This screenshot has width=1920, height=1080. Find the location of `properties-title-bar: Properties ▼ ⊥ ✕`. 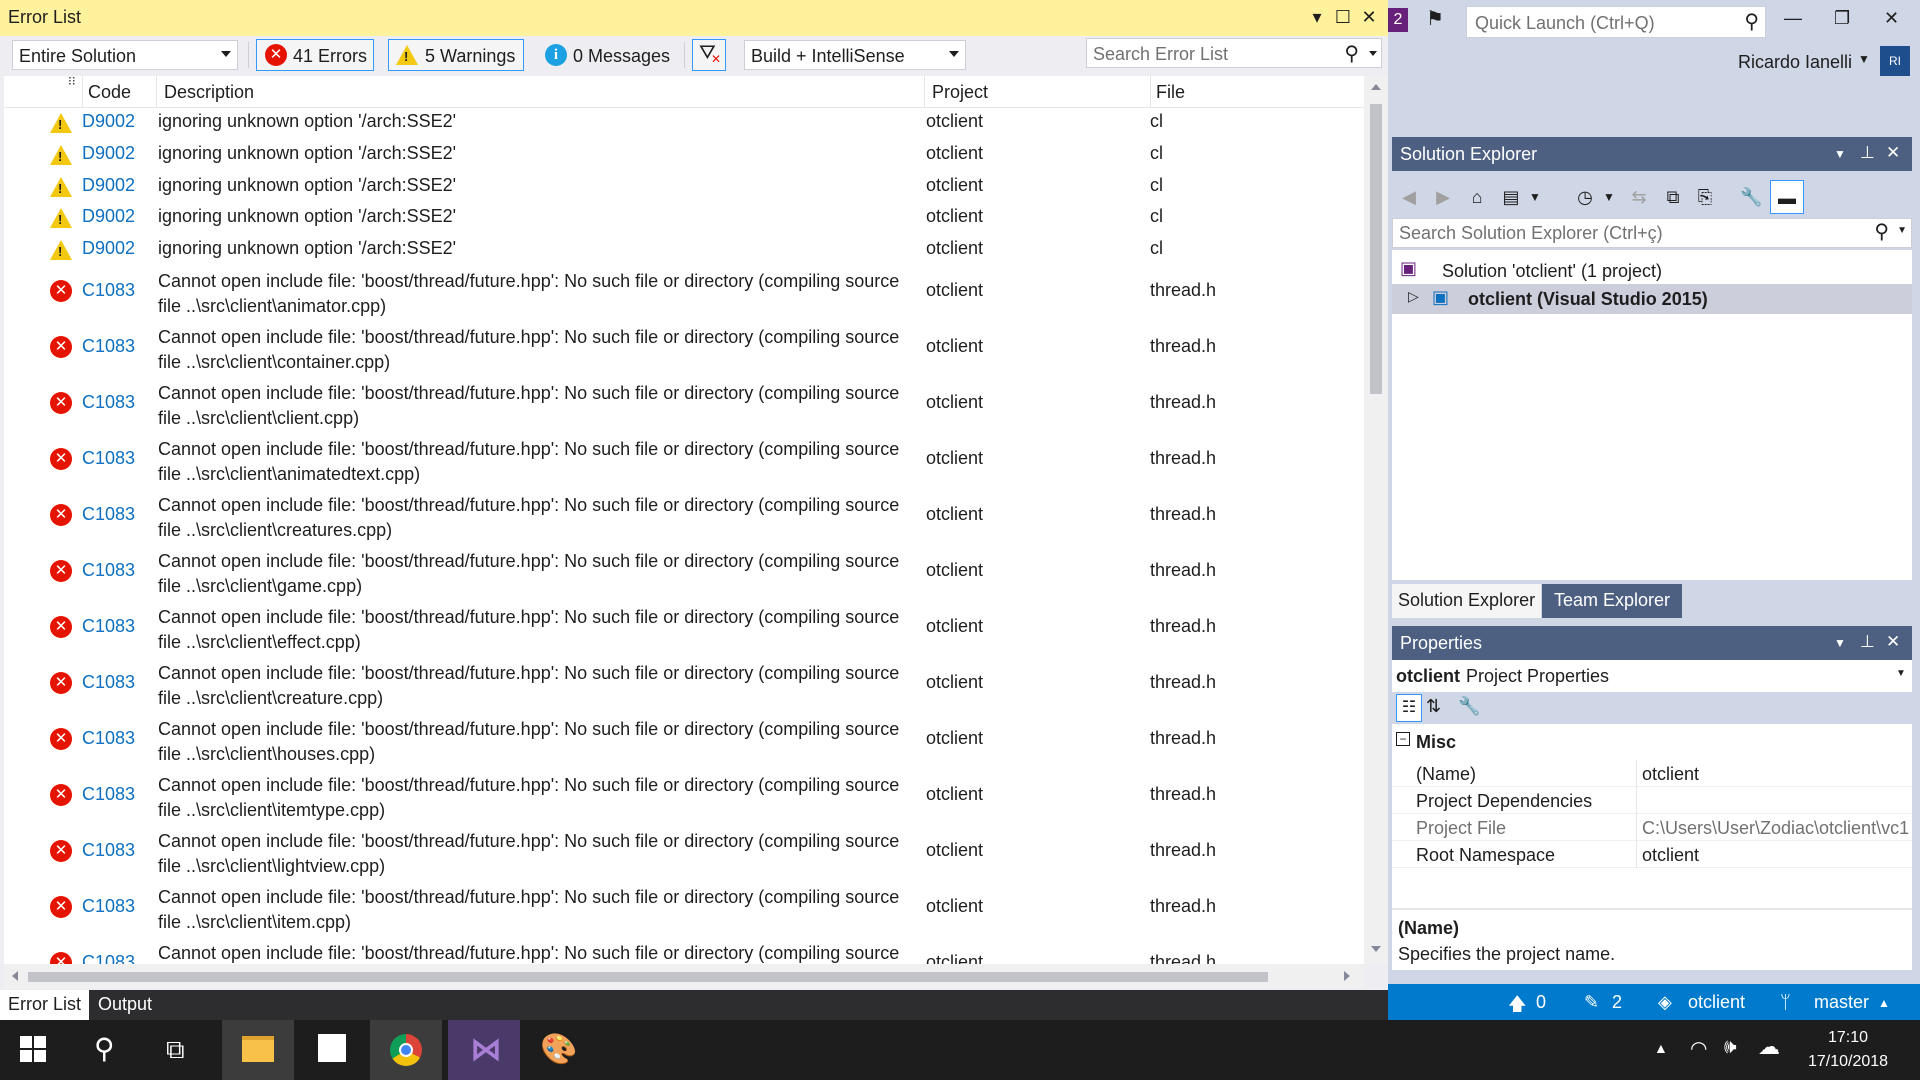

properties-title-bar: Properties ▼ ⊥ ✕ is located at coordinates (1652, 643).